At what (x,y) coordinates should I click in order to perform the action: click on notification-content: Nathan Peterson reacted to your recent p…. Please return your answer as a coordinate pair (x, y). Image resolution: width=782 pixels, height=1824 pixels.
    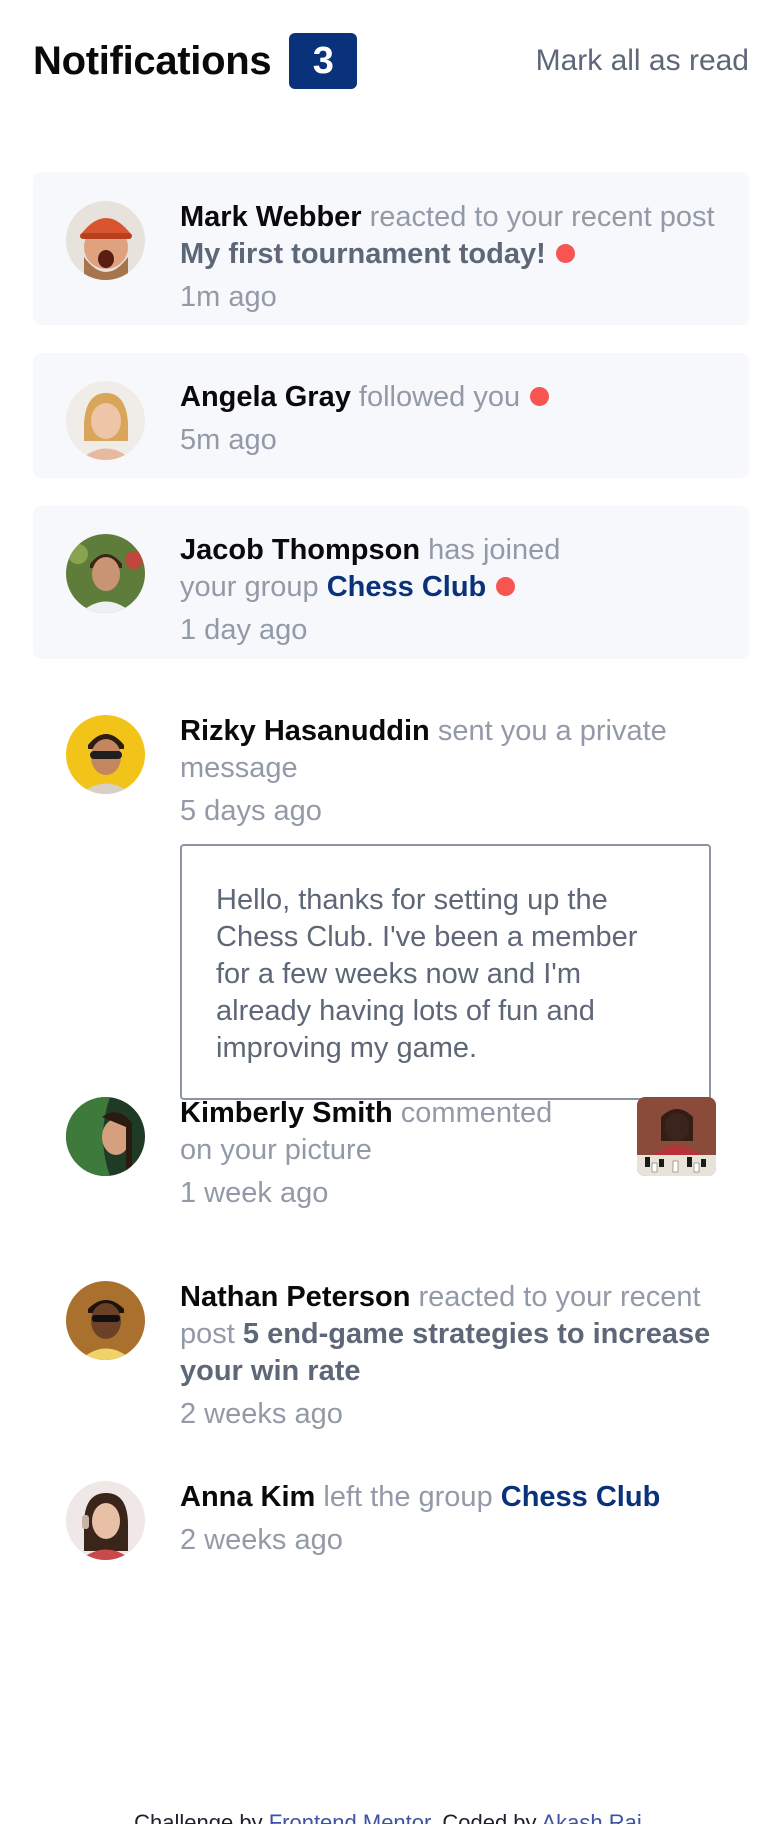
    Looking at the image, I should click on (450, 1356).